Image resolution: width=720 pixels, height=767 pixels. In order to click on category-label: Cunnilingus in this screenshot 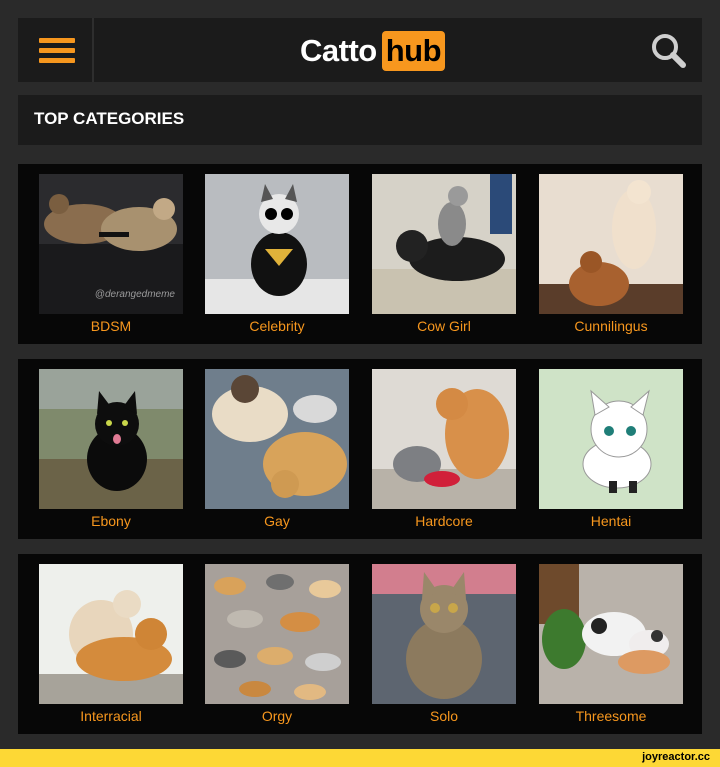, I will do `click(611, 326)`.